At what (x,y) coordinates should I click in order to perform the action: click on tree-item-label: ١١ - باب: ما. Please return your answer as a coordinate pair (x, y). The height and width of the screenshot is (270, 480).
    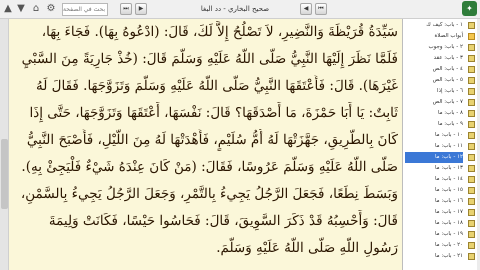
    Looking at the image, I should click on (448, 146).